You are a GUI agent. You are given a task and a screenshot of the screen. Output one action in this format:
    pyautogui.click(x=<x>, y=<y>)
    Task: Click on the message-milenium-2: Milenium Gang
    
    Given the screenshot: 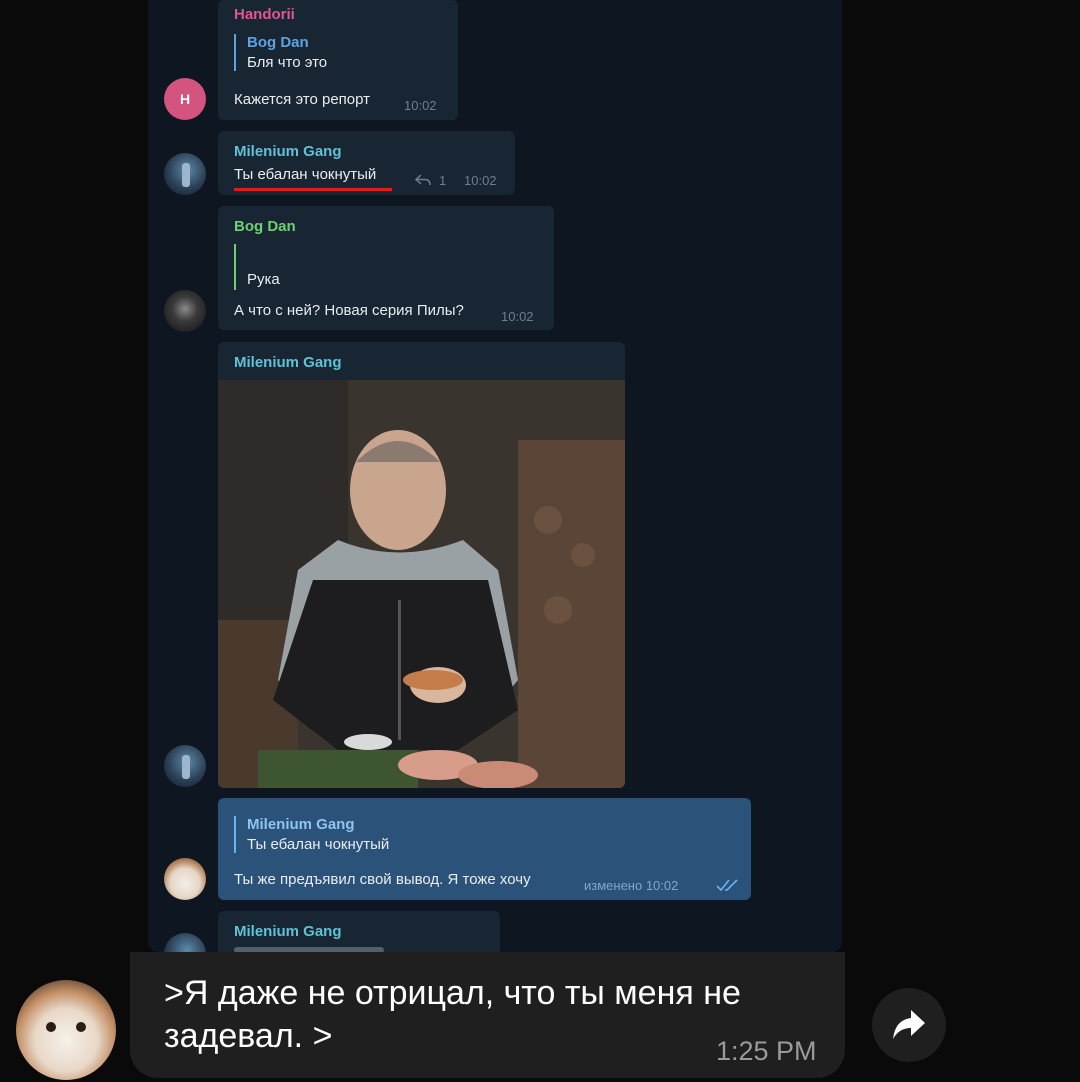 What is the action you would take?
    pyautogui.click(x=359, y=931)
    